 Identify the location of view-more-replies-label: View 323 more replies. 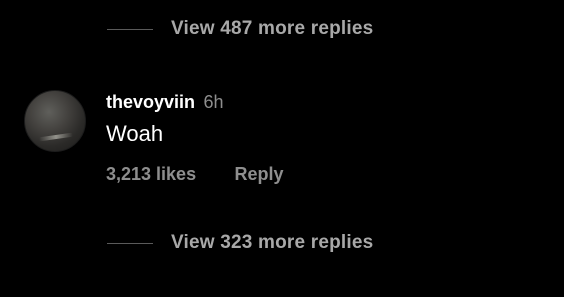
(272, 243).